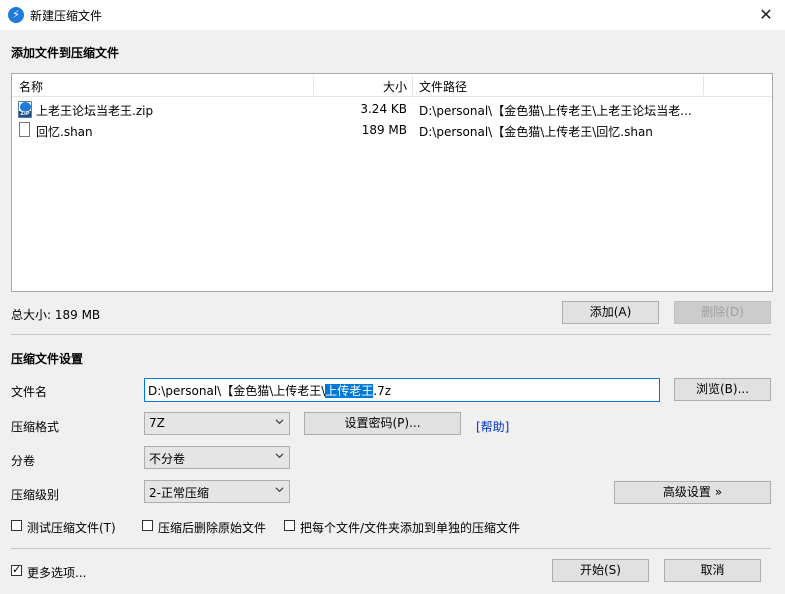 This screenshot has height=594, width=785. I want to click on file-icon, so click(24, 129).